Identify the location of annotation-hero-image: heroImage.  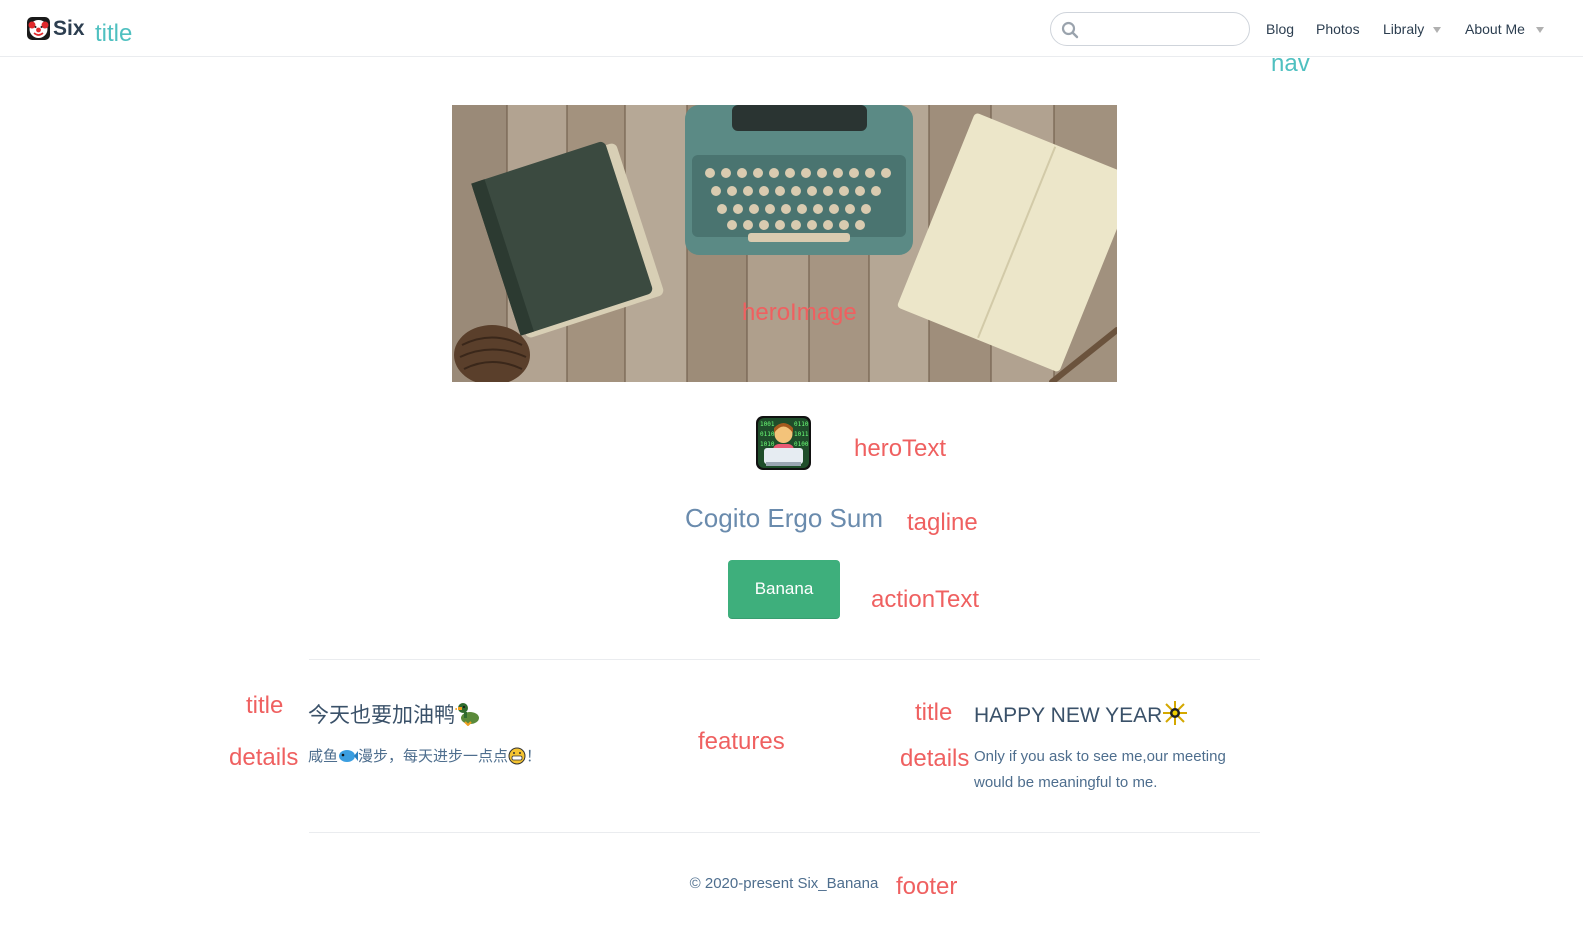
(799, 312).